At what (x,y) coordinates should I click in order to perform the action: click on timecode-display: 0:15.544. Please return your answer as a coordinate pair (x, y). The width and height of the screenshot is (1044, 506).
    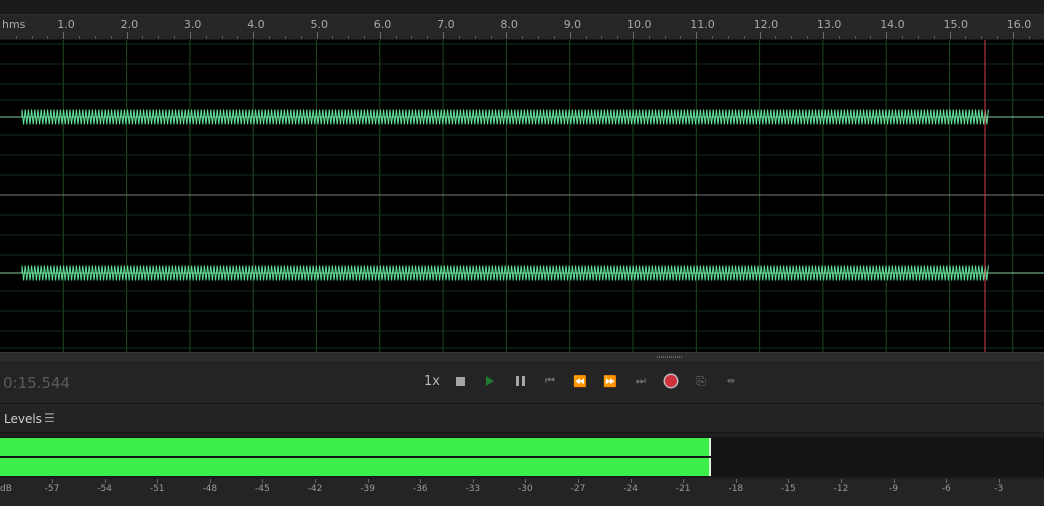
    Looking at the image, I should click on (36, 383).